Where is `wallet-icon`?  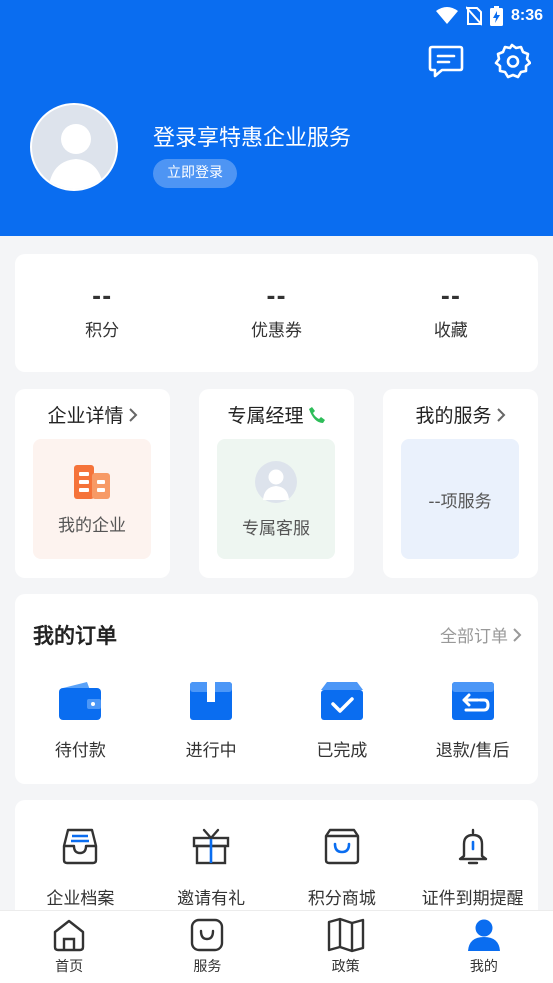
wallet-icon is located at coordinates (80, 701).